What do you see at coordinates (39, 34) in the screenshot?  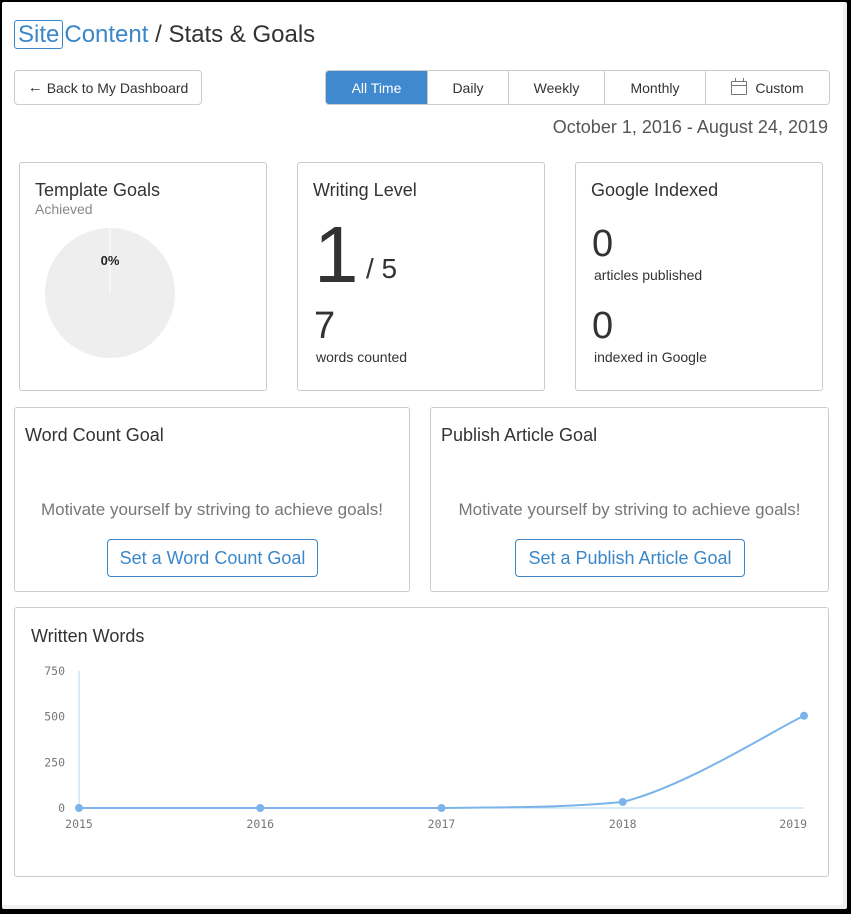 I see `breadcrumb-site-logo: Site` at bounding box center [39, 34].